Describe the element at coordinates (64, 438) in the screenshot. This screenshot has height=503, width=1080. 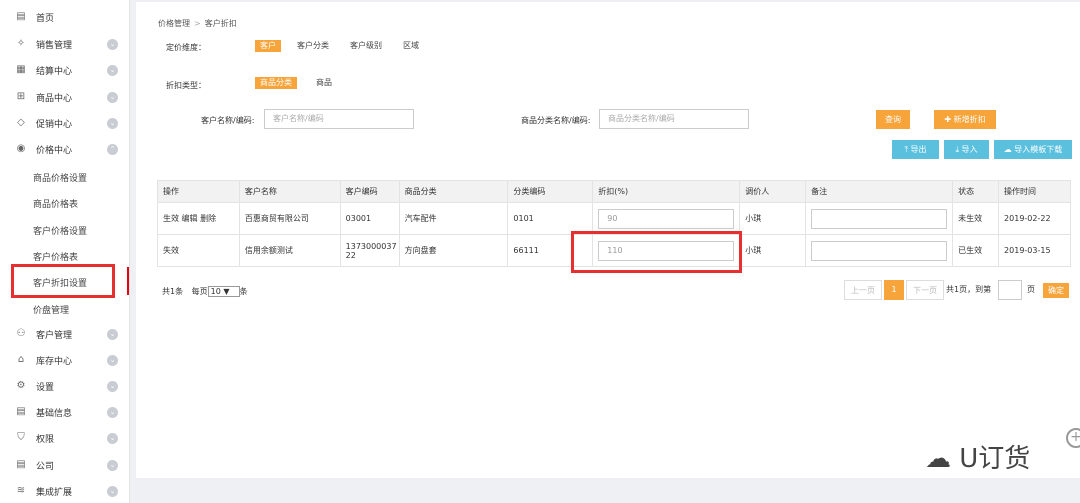
I see `sidebar-item-permission: ⛉ 权限 ⌄` at that location.